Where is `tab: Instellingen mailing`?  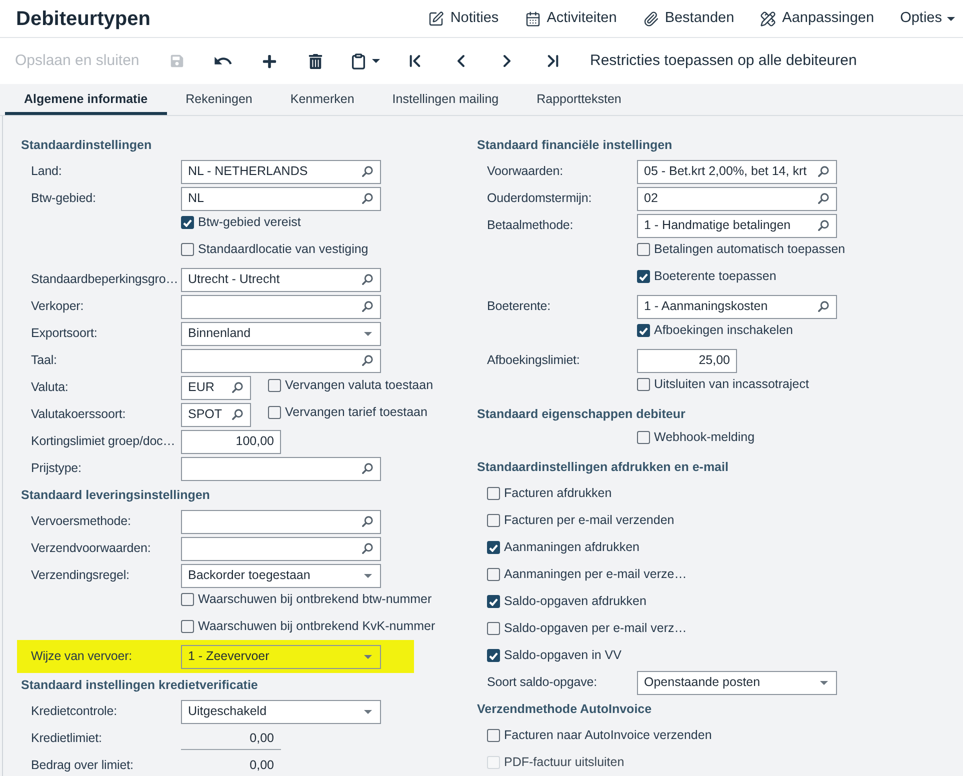 tab: Instellingen mailing is located at coordinates (445, 99).